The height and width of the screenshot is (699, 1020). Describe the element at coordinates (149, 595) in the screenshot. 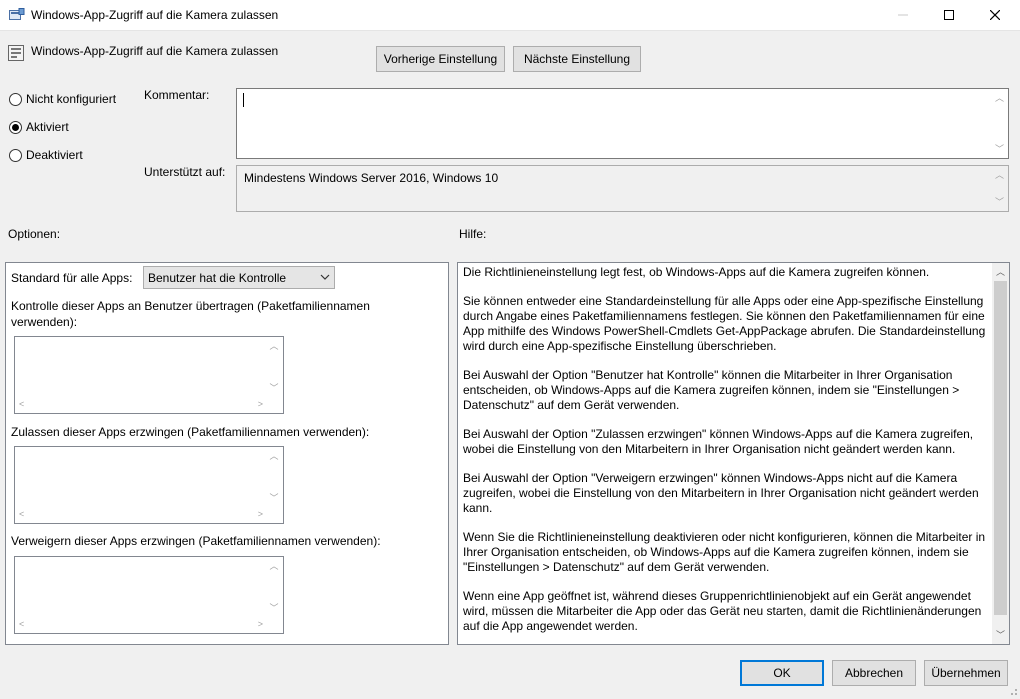

I see `force-deny-apps-input: ︿ ﹀ < >` at that location.